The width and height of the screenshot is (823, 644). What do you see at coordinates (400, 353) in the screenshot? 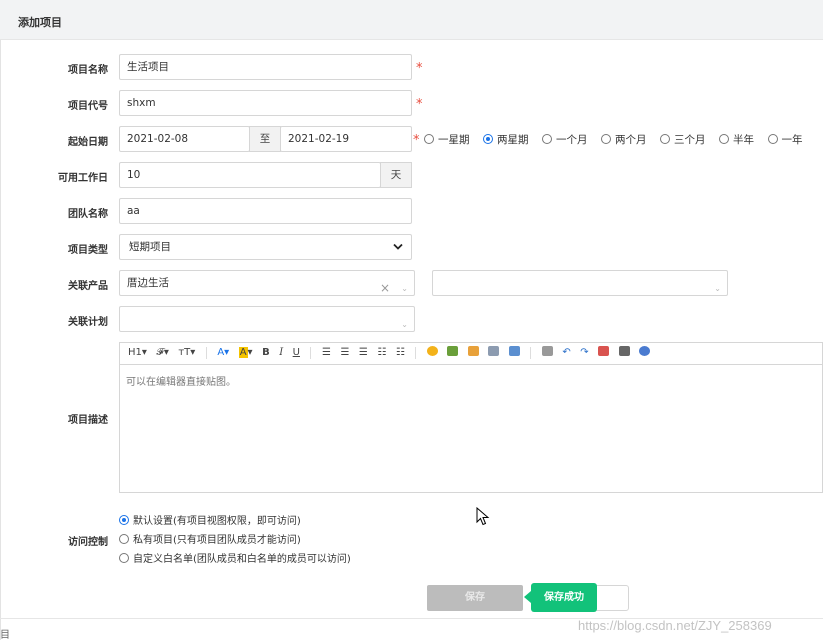
I see `unordered-list-icon: ☷` at bounding box center [400, 353].